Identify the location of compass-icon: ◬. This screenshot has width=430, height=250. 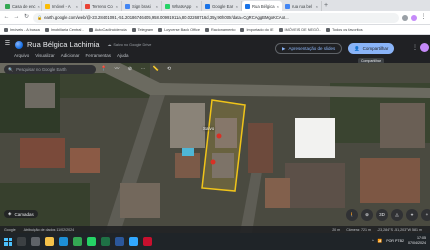
(397, 215).